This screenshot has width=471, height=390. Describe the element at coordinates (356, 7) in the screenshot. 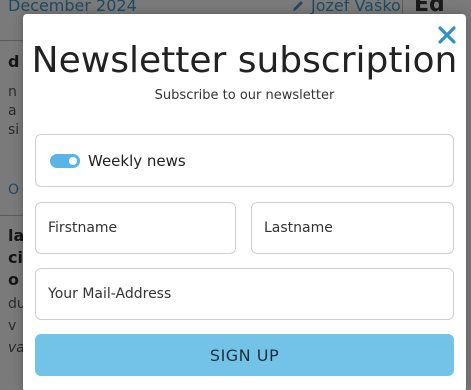

I see `article-author-name: Jozef Vaško` at that location.